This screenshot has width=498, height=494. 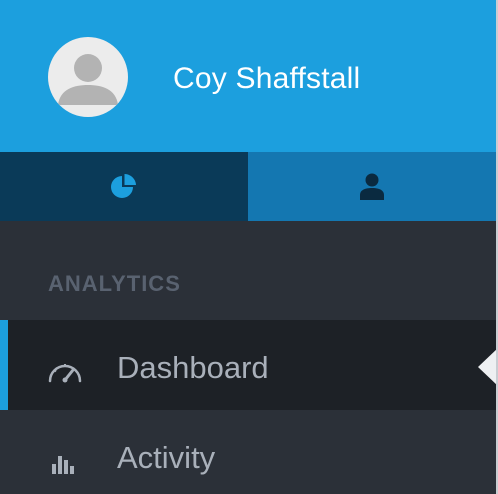 I want to click on tab-analytics, so click(x=124, y=186).